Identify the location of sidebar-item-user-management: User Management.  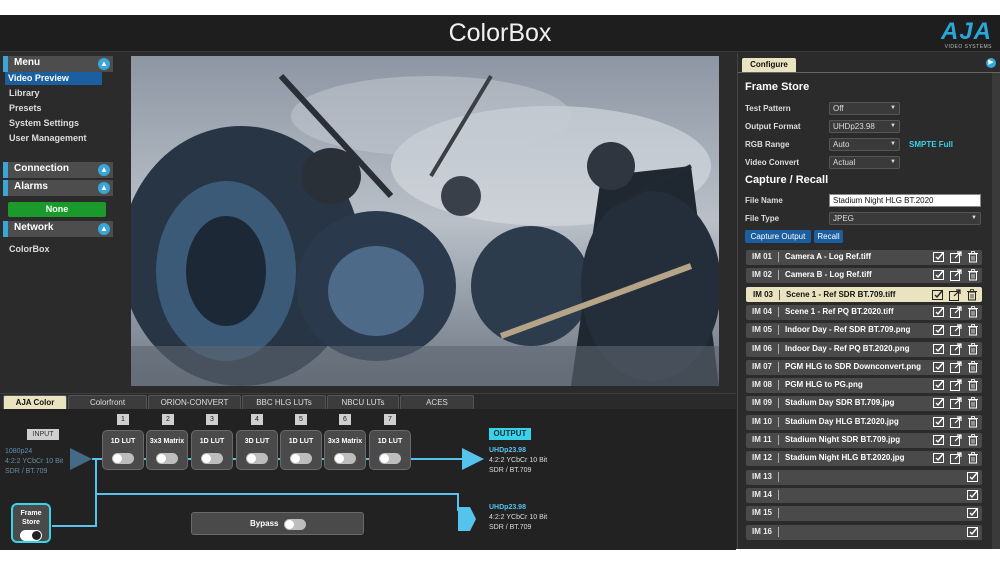
(48, 138).